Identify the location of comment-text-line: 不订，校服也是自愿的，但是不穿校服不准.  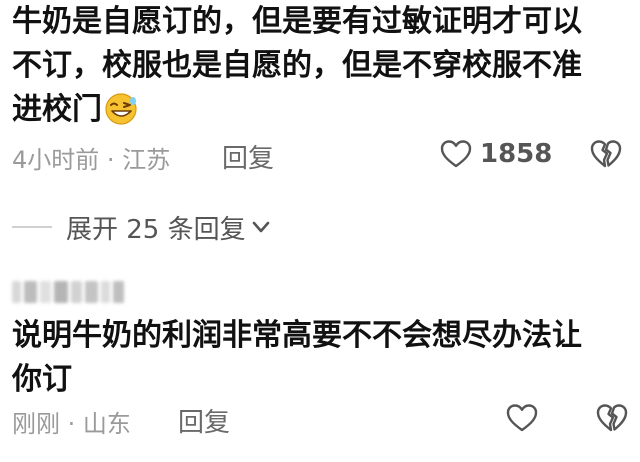
(297, 65).